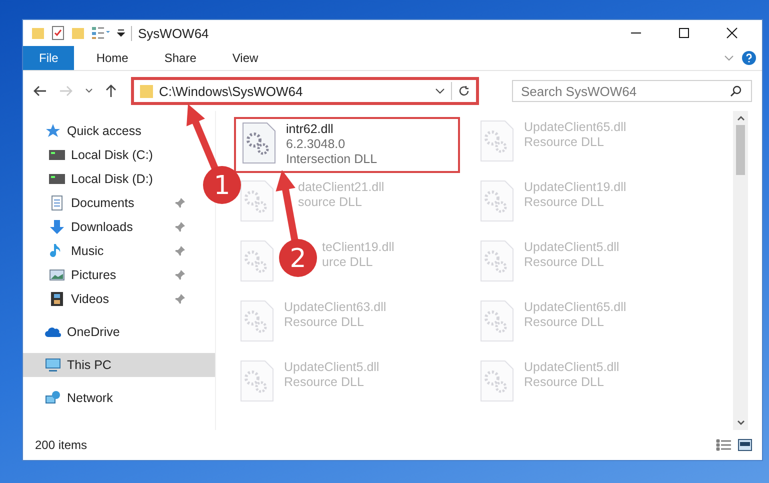 This screenshot has width=769, height=483. I want to click on sidebar-item: Documents, so click(108, 203).